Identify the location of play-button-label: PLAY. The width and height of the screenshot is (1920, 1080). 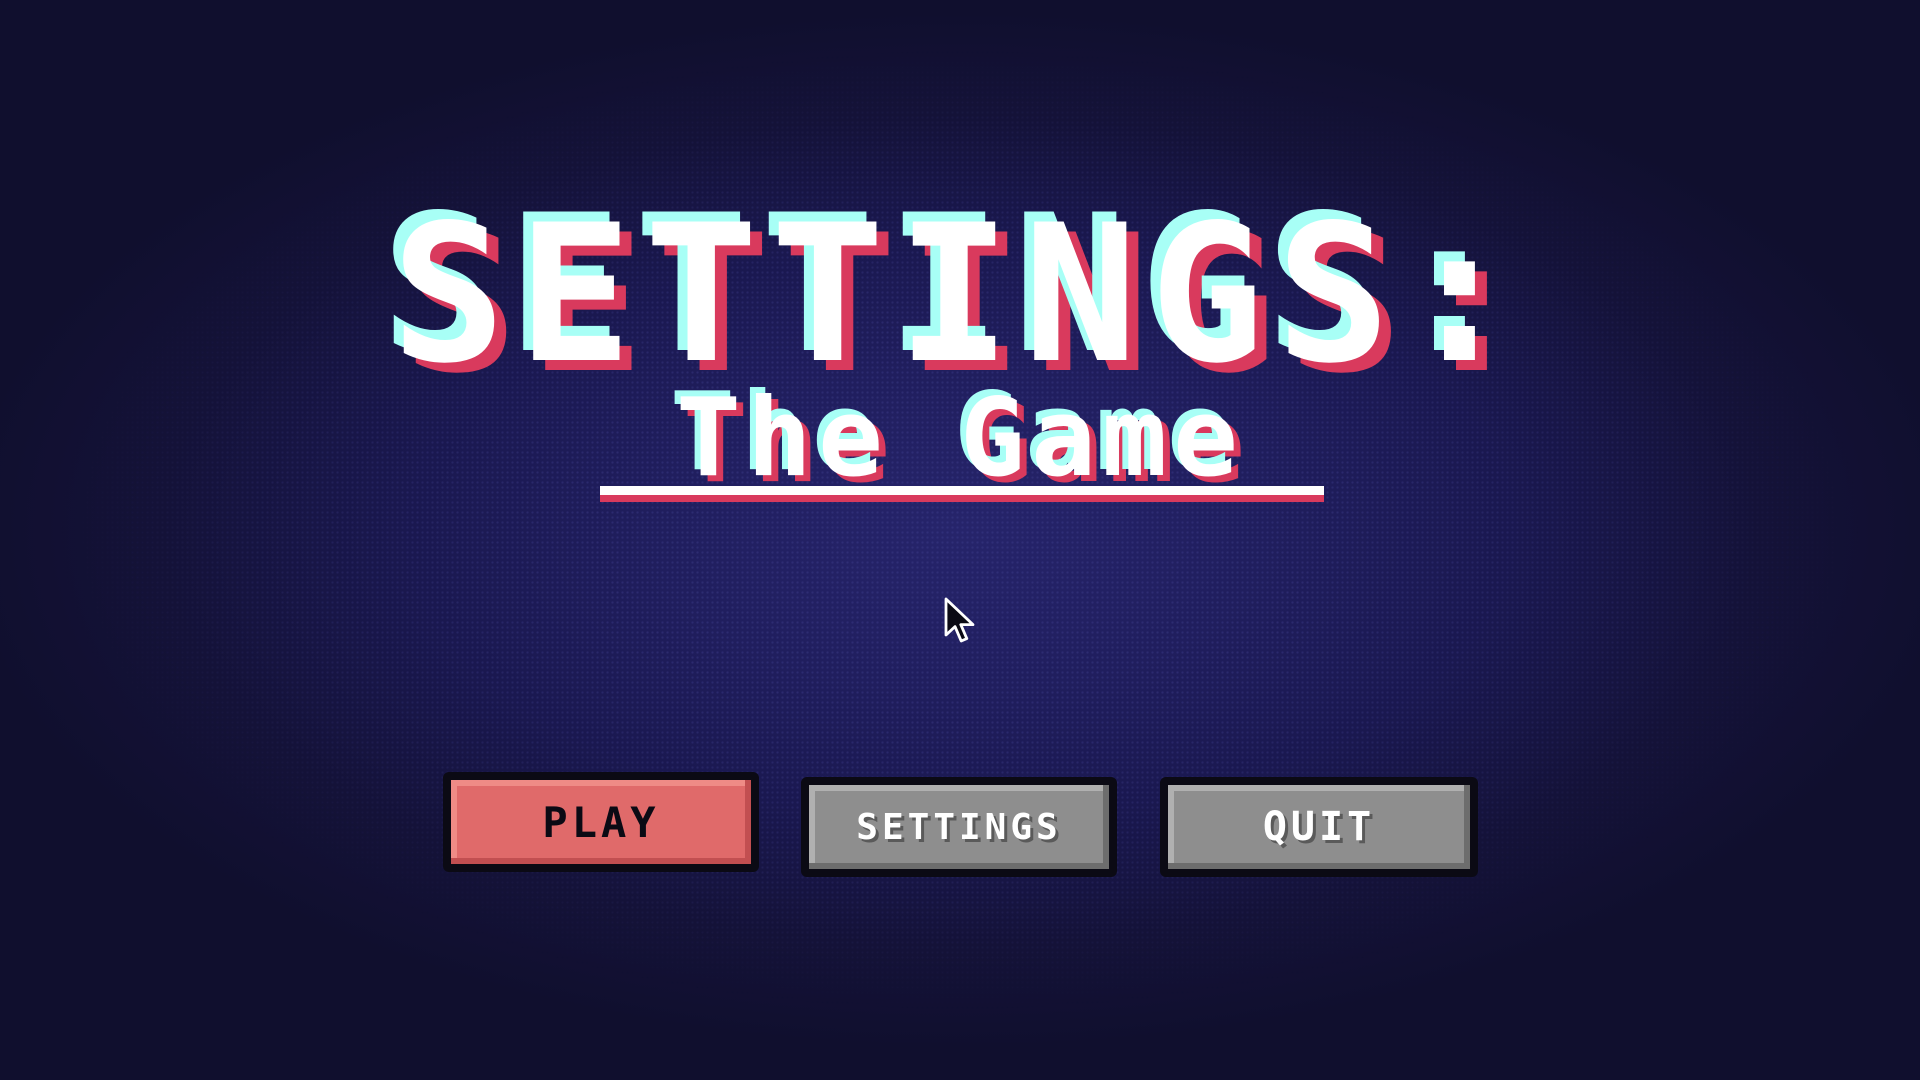
(601, 822).